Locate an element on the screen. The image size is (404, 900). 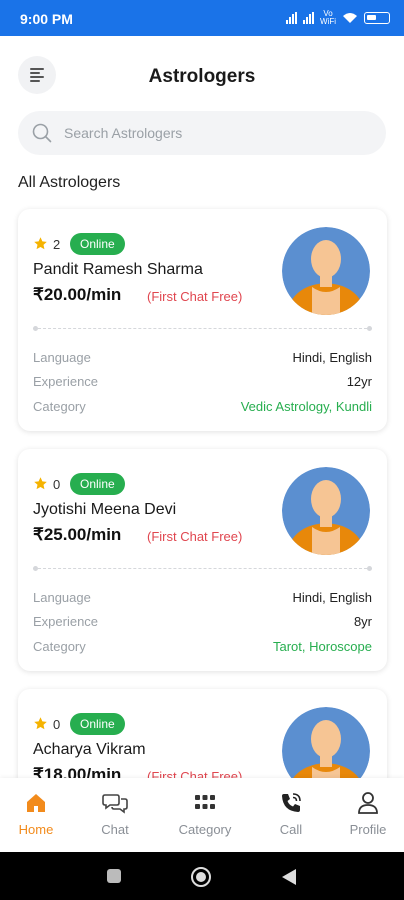
chat-icon is located at coordinates (115, 804).